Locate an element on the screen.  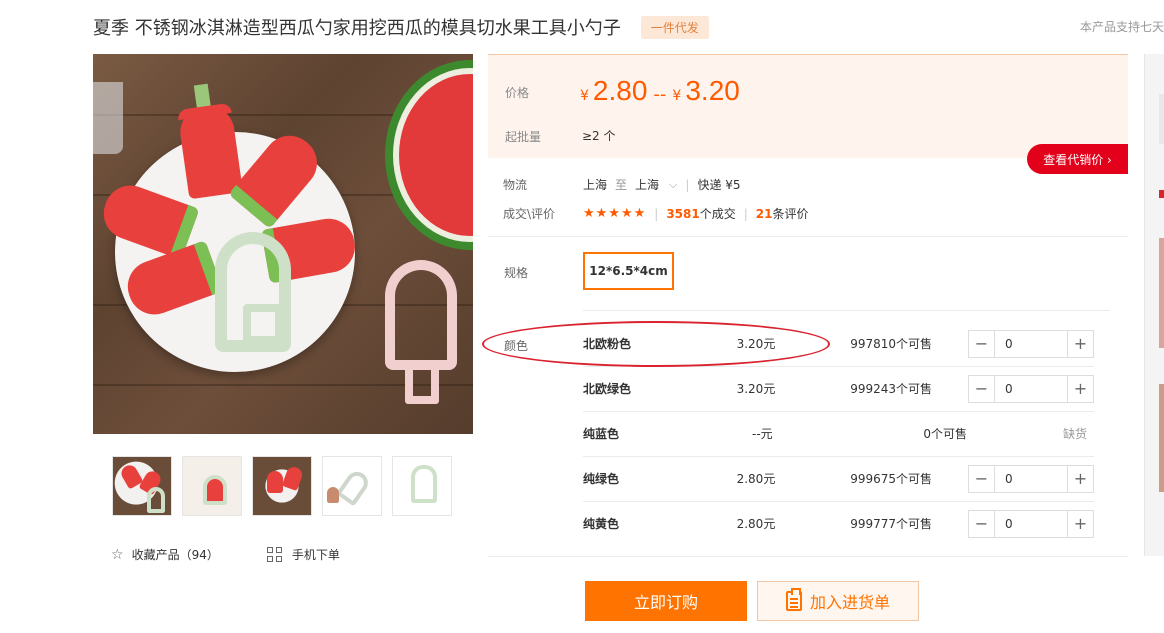
sku-name: 纯黄色 is located at coordinates (601, 524).